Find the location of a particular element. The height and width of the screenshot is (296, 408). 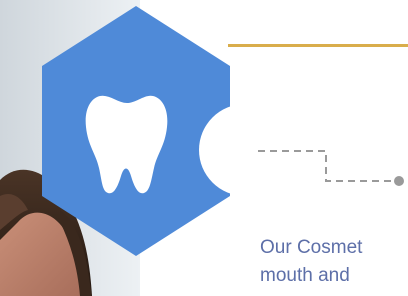

description-line-1: Our Cosmet is located at coordinates (311, 247).